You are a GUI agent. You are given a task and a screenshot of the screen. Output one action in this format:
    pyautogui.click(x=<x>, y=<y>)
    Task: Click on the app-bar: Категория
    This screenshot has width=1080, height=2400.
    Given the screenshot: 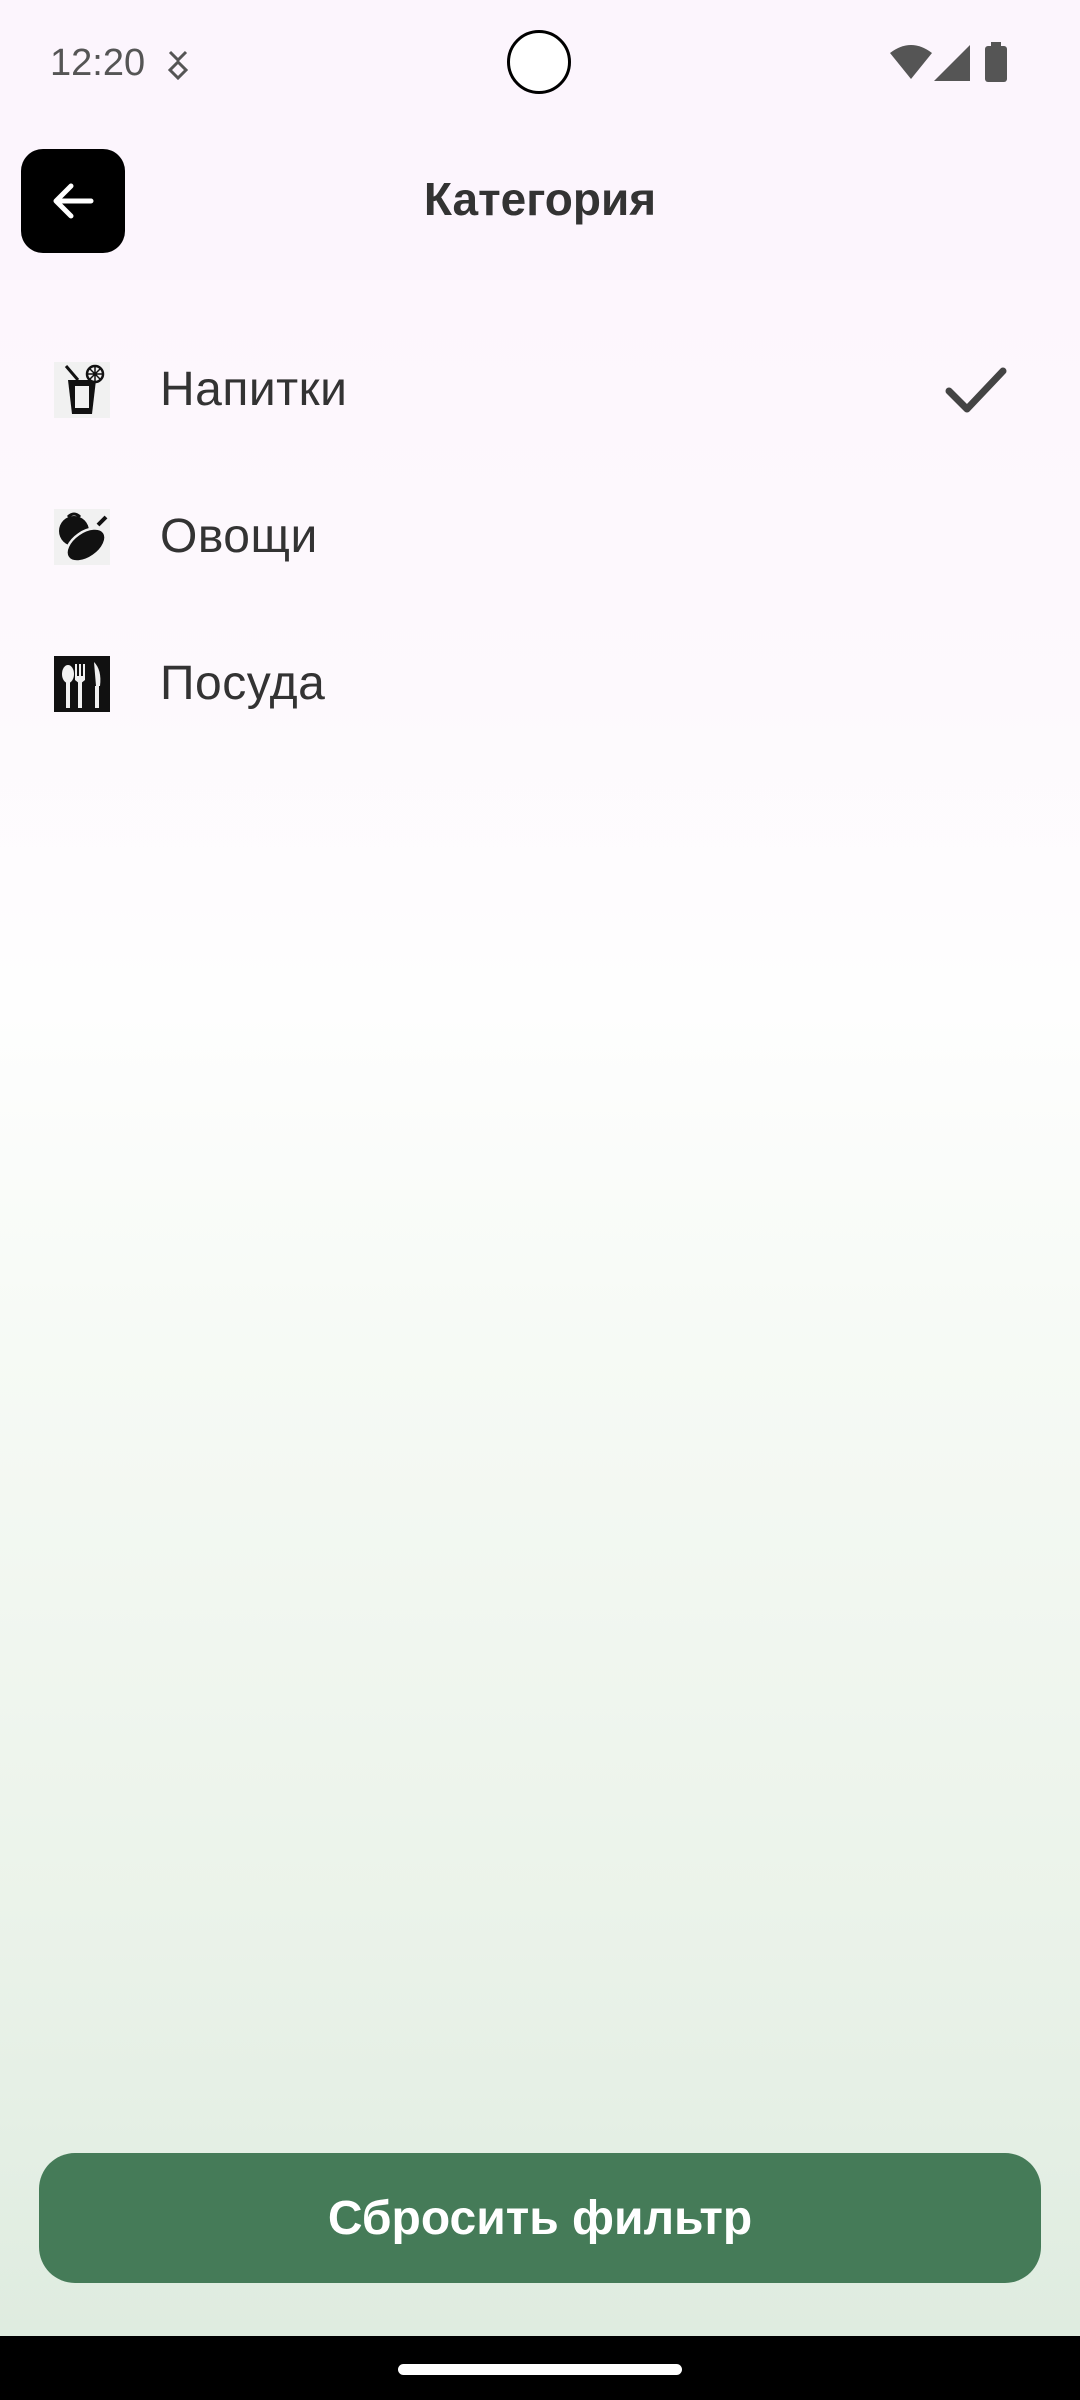 What is the action you would take?
    pyautogui.click(x=540, y=205)
    